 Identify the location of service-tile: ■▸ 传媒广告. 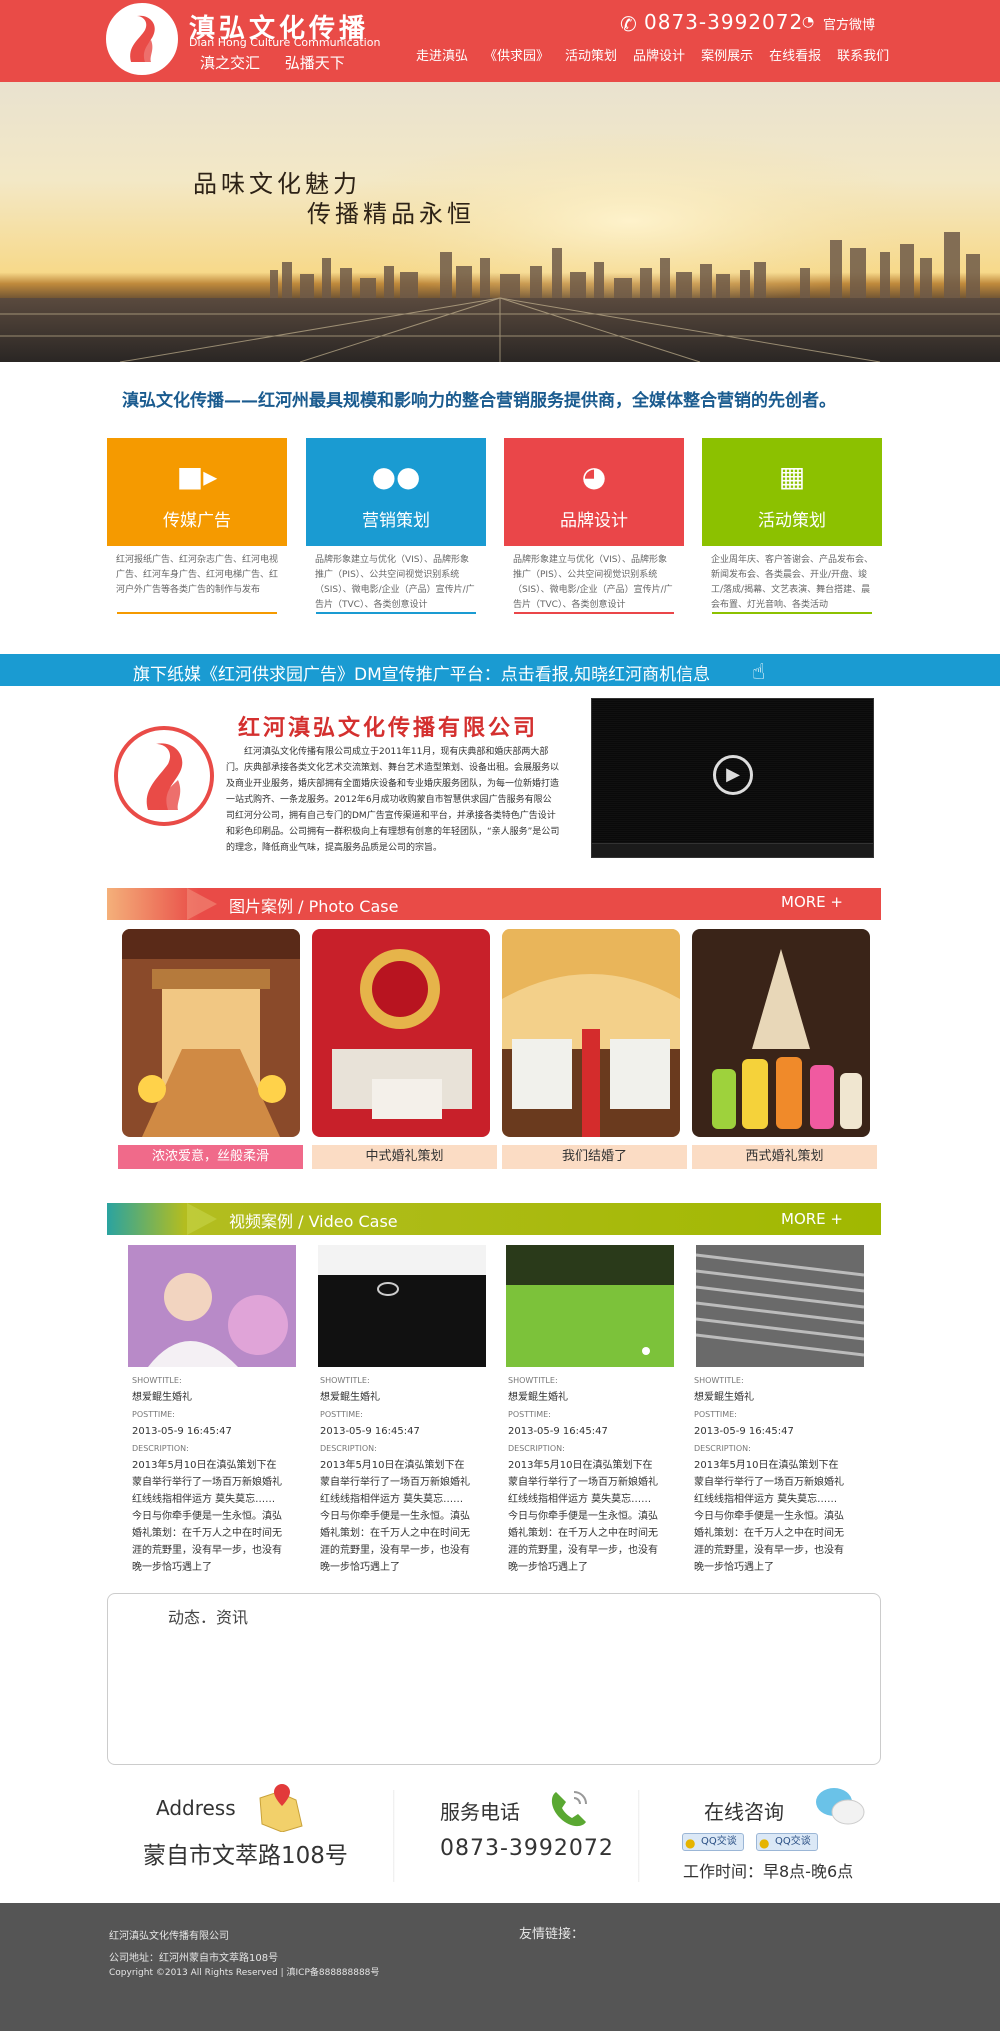
(197, 492).